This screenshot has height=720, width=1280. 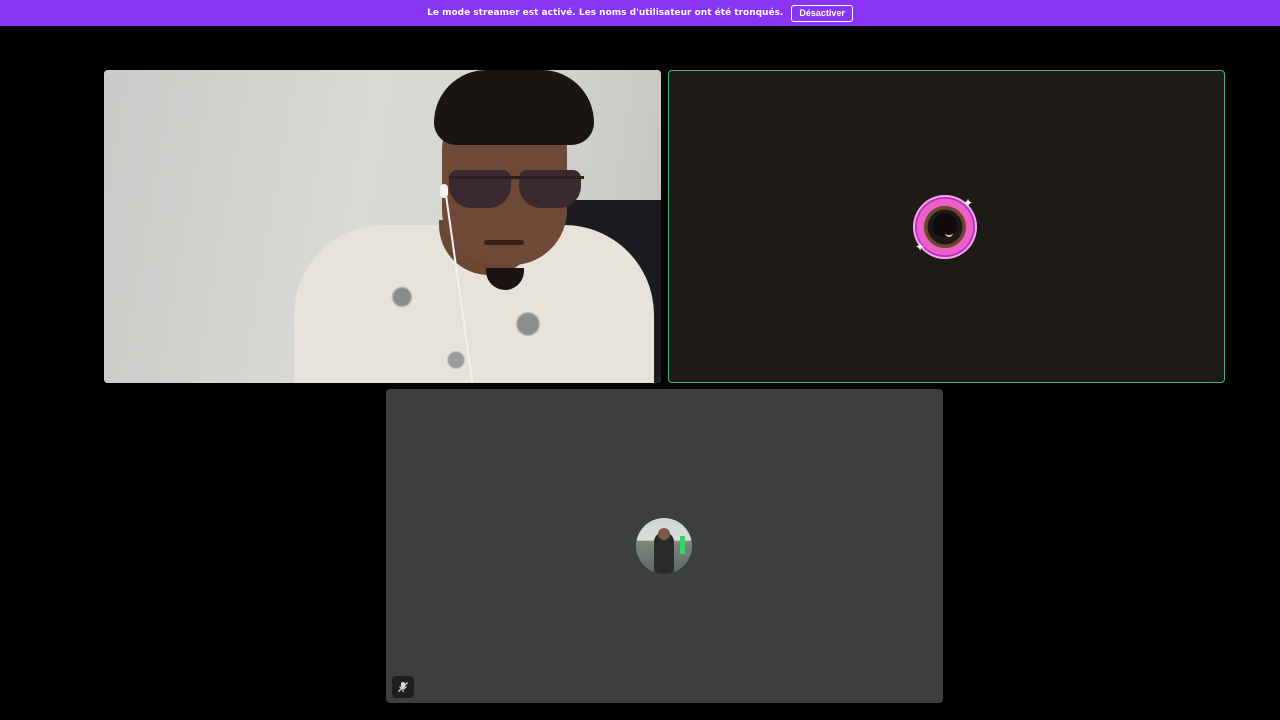 I want to click on avatar-green-accent, so click(x=682, y=545).